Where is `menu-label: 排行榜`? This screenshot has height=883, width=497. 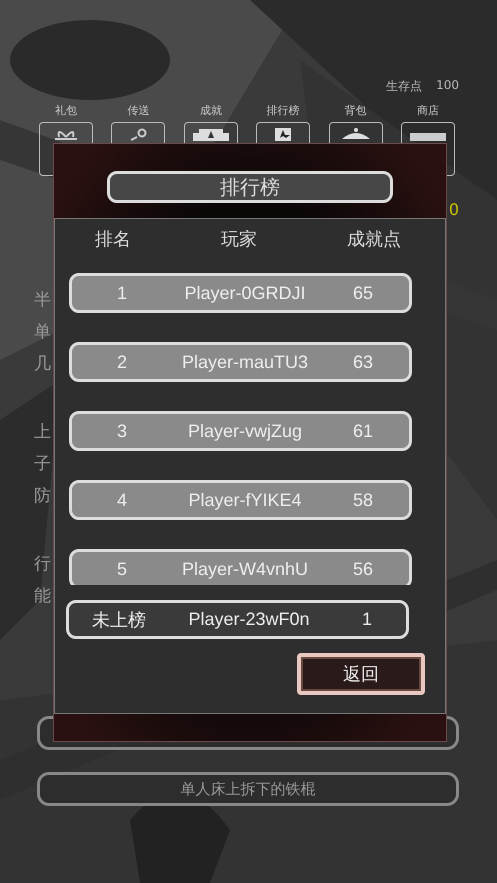 menu-label: 排行榜 is located at coordinates (283, 110).